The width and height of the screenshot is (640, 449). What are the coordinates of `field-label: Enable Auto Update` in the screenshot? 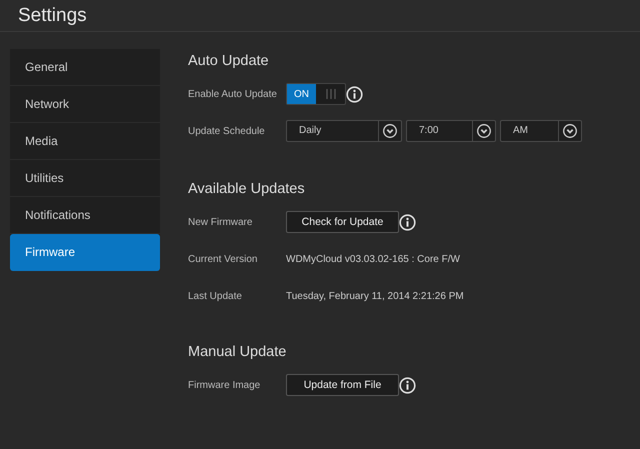 It's located at (233, 94).